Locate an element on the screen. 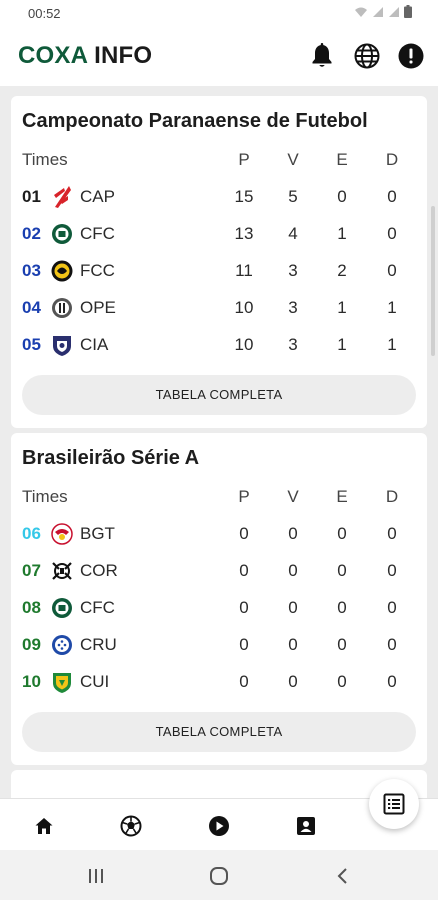 This screenshot has width=438, height=900. nav-home is located at coordinates (44, 826).